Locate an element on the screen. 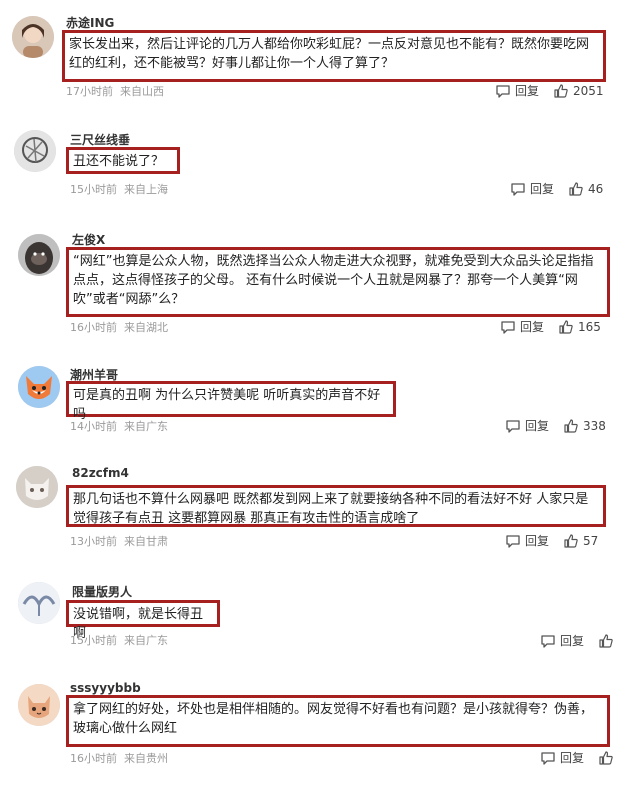 The width and height of the screenshot is (618, 788). comment-username: 左俊X is located at coordinates (88, 239).